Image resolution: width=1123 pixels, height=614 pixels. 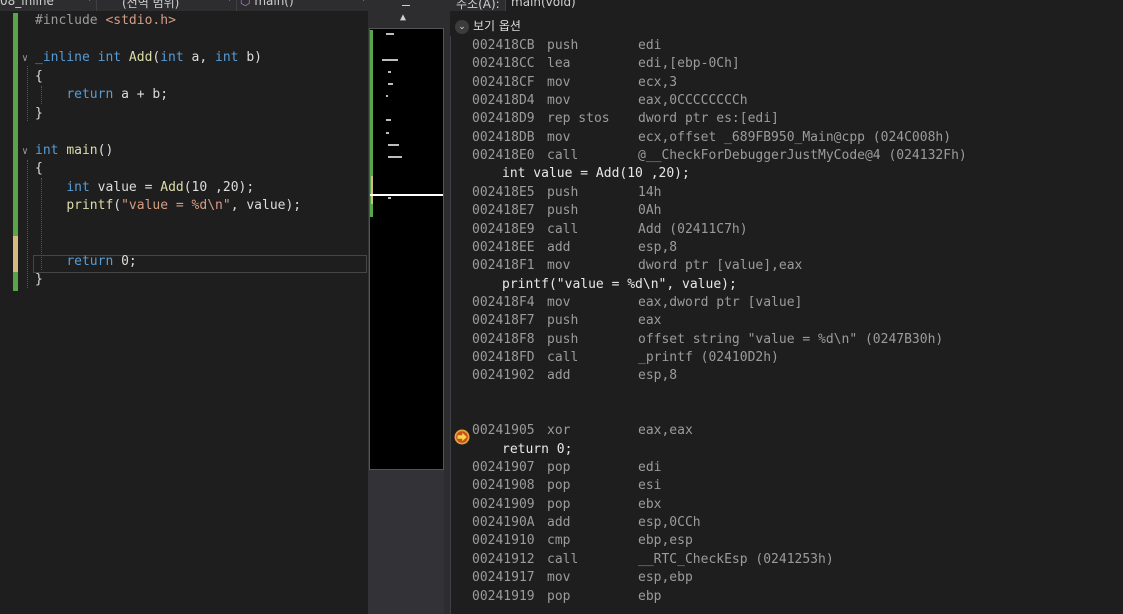 What do you see at coordinates (372, 190) in the screenshot?
I see `minimap-change-unsaved` at bounding box center [372, 190].